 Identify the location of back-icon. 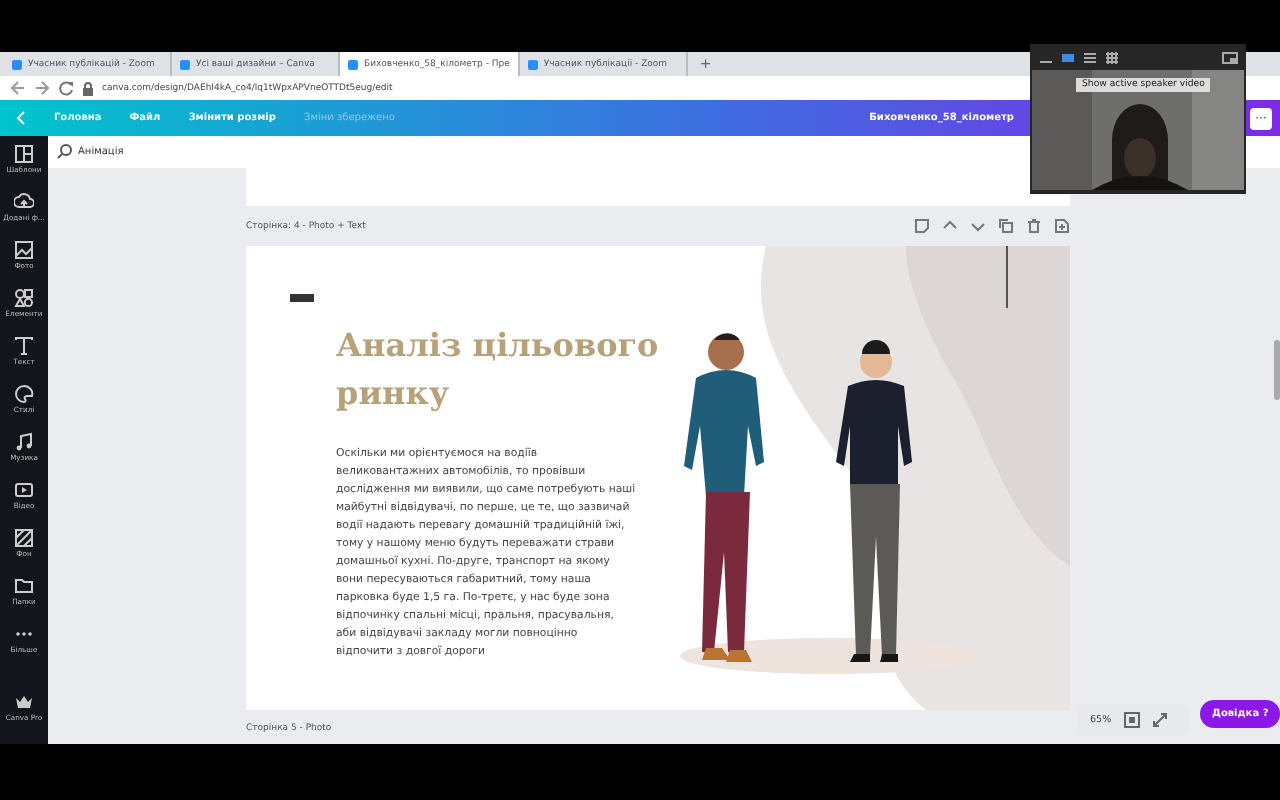
(18, 88).